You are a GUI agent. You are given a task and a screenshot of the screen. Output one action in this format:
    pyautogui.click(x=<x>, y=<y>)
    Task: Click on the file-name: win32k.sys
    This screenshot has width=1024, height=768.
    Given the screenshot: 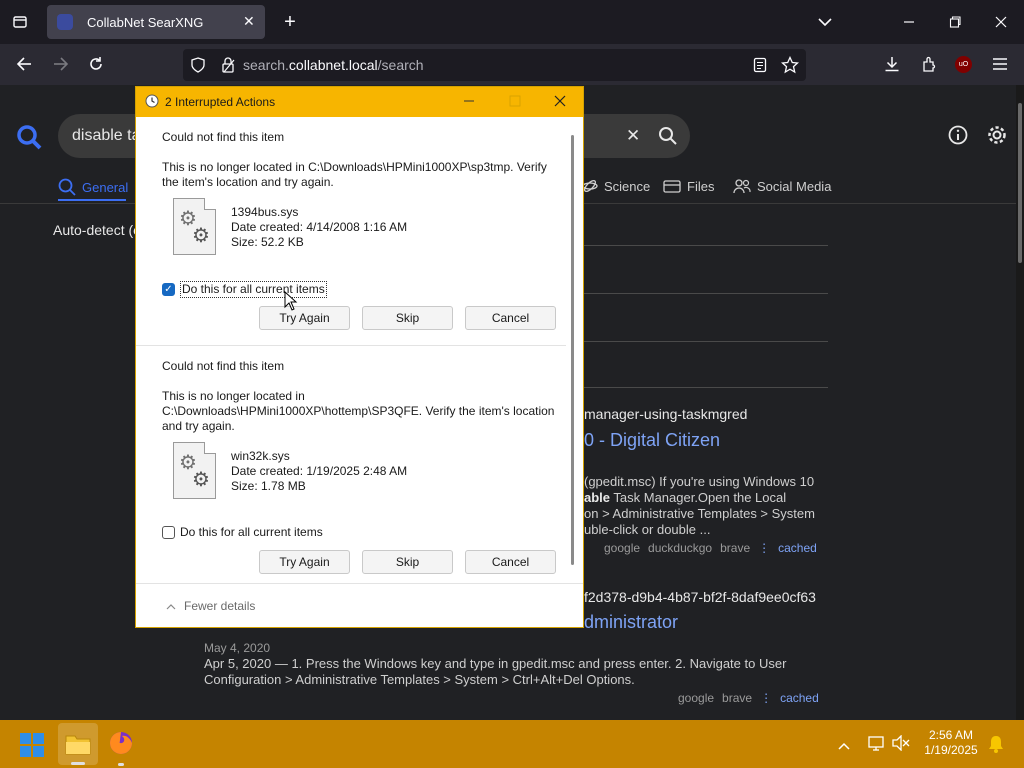 What is the action you would take?
    pyautogui.click(x=260, y=456)
    